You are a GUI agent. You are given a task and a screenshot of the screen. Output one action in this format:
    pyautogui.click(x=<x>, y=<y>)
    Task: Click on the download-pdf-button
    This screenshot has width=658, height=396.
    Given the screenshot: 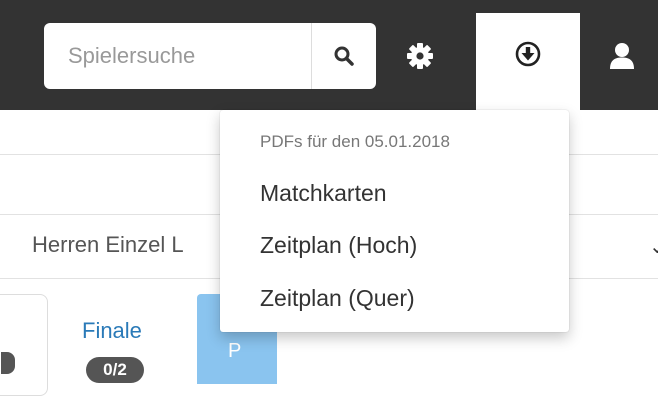 What is the action you would take?
    pyautogui.click(x=528, y=65)
    